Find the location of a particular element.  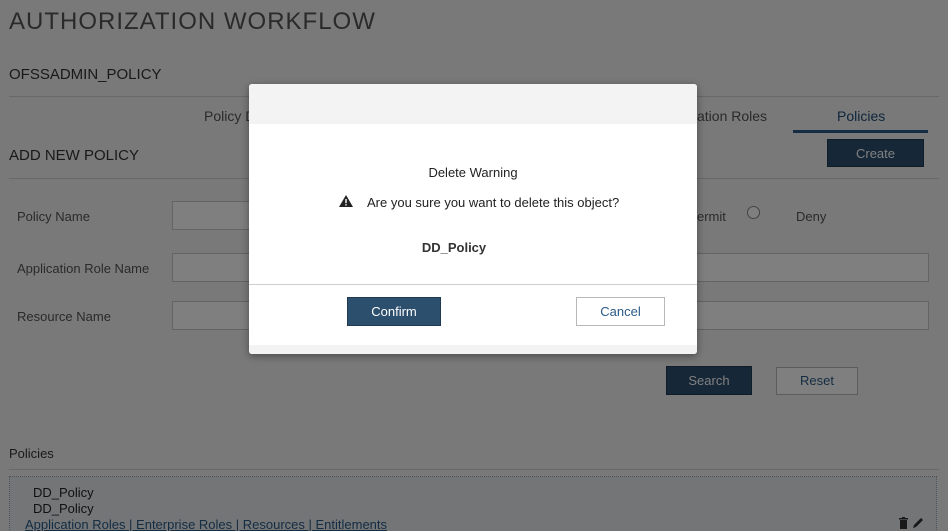

cancel-button: Cancel is located at coordinates (620, 311).